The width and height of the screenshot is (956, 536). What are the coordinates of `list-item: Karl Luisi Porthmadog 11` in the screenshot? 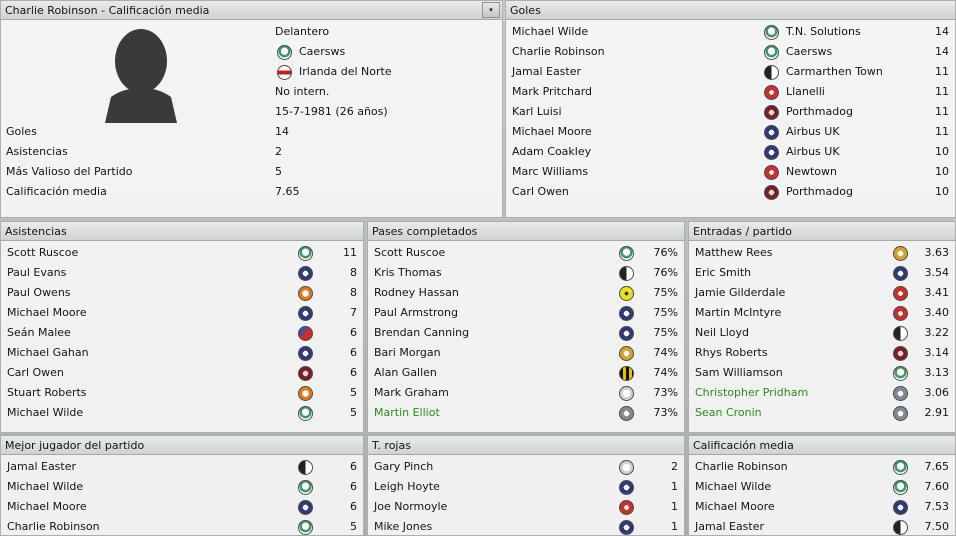 It's located at (730, 112).